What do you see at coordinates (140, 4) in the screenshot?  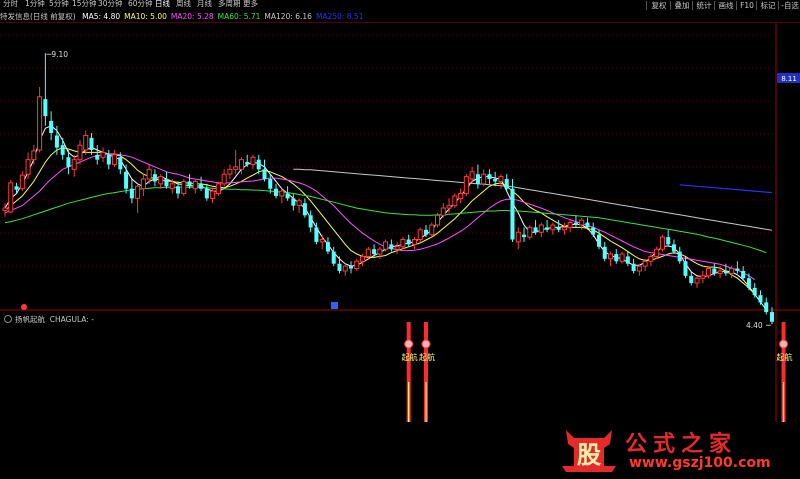 I see `period-tab: 60分钟` at bounding box center [140, 4].